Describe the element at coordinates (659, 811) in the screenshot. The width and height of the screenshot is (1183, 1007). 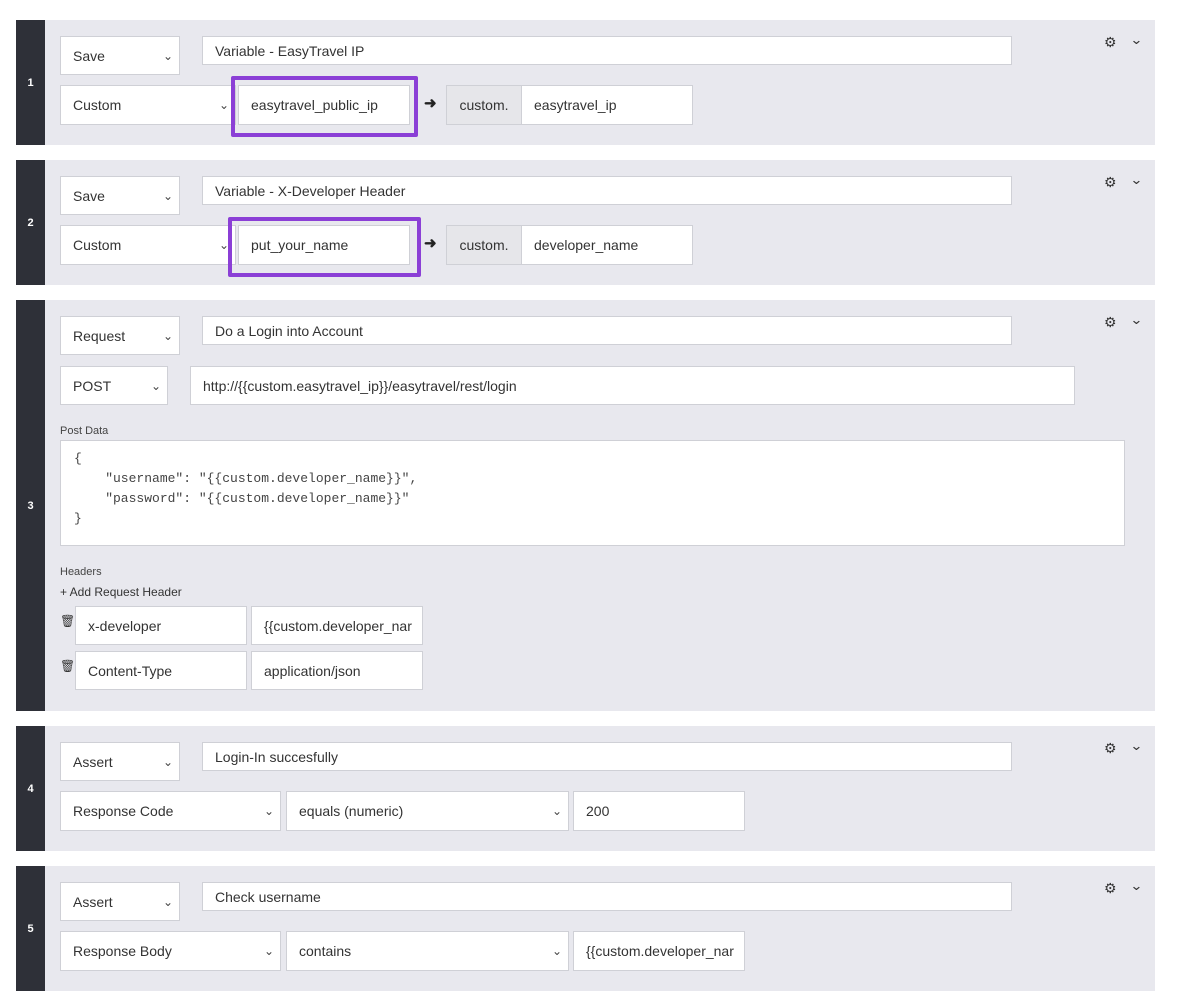
I see `assert-expected-input: 200` at that location.